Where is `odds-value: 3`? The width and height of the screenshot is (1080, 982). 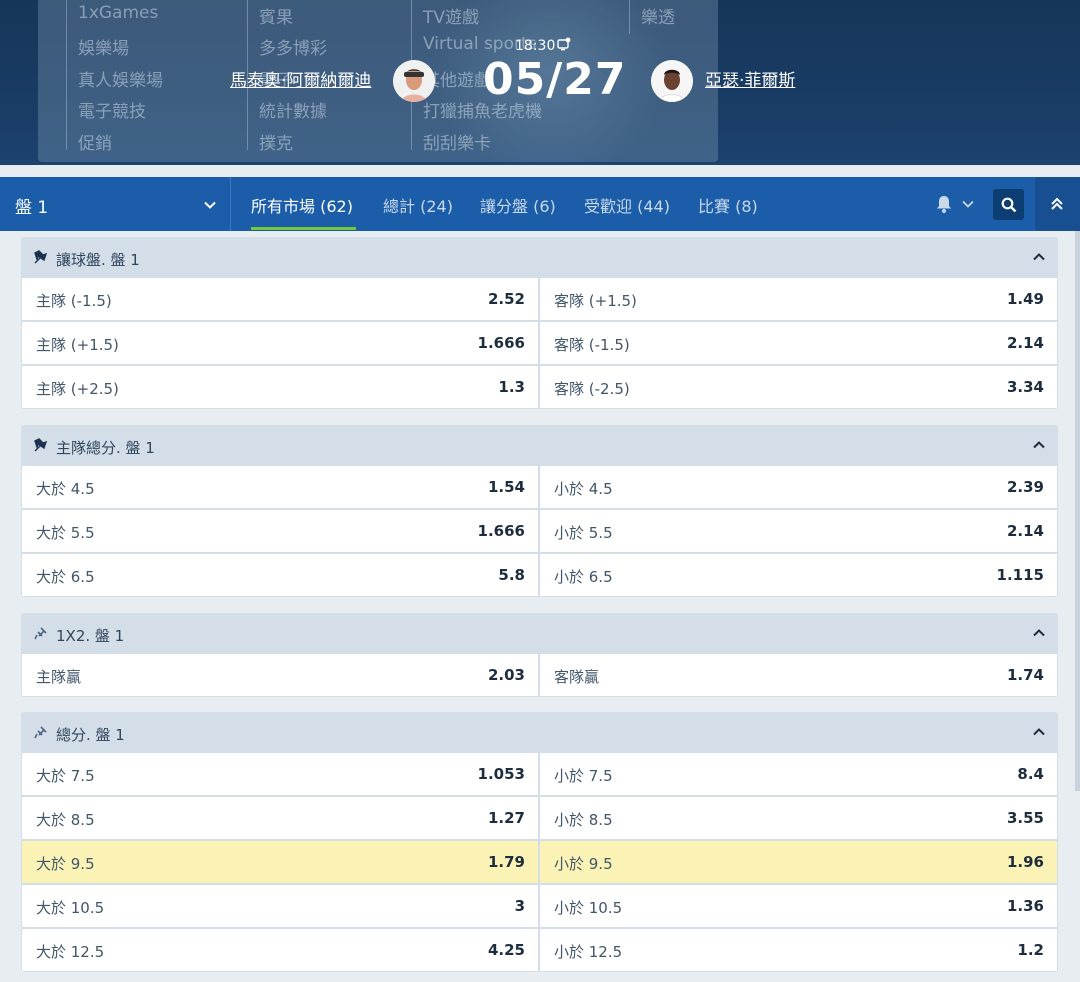
odds-value: 3 is located at coordinates (519, 906).